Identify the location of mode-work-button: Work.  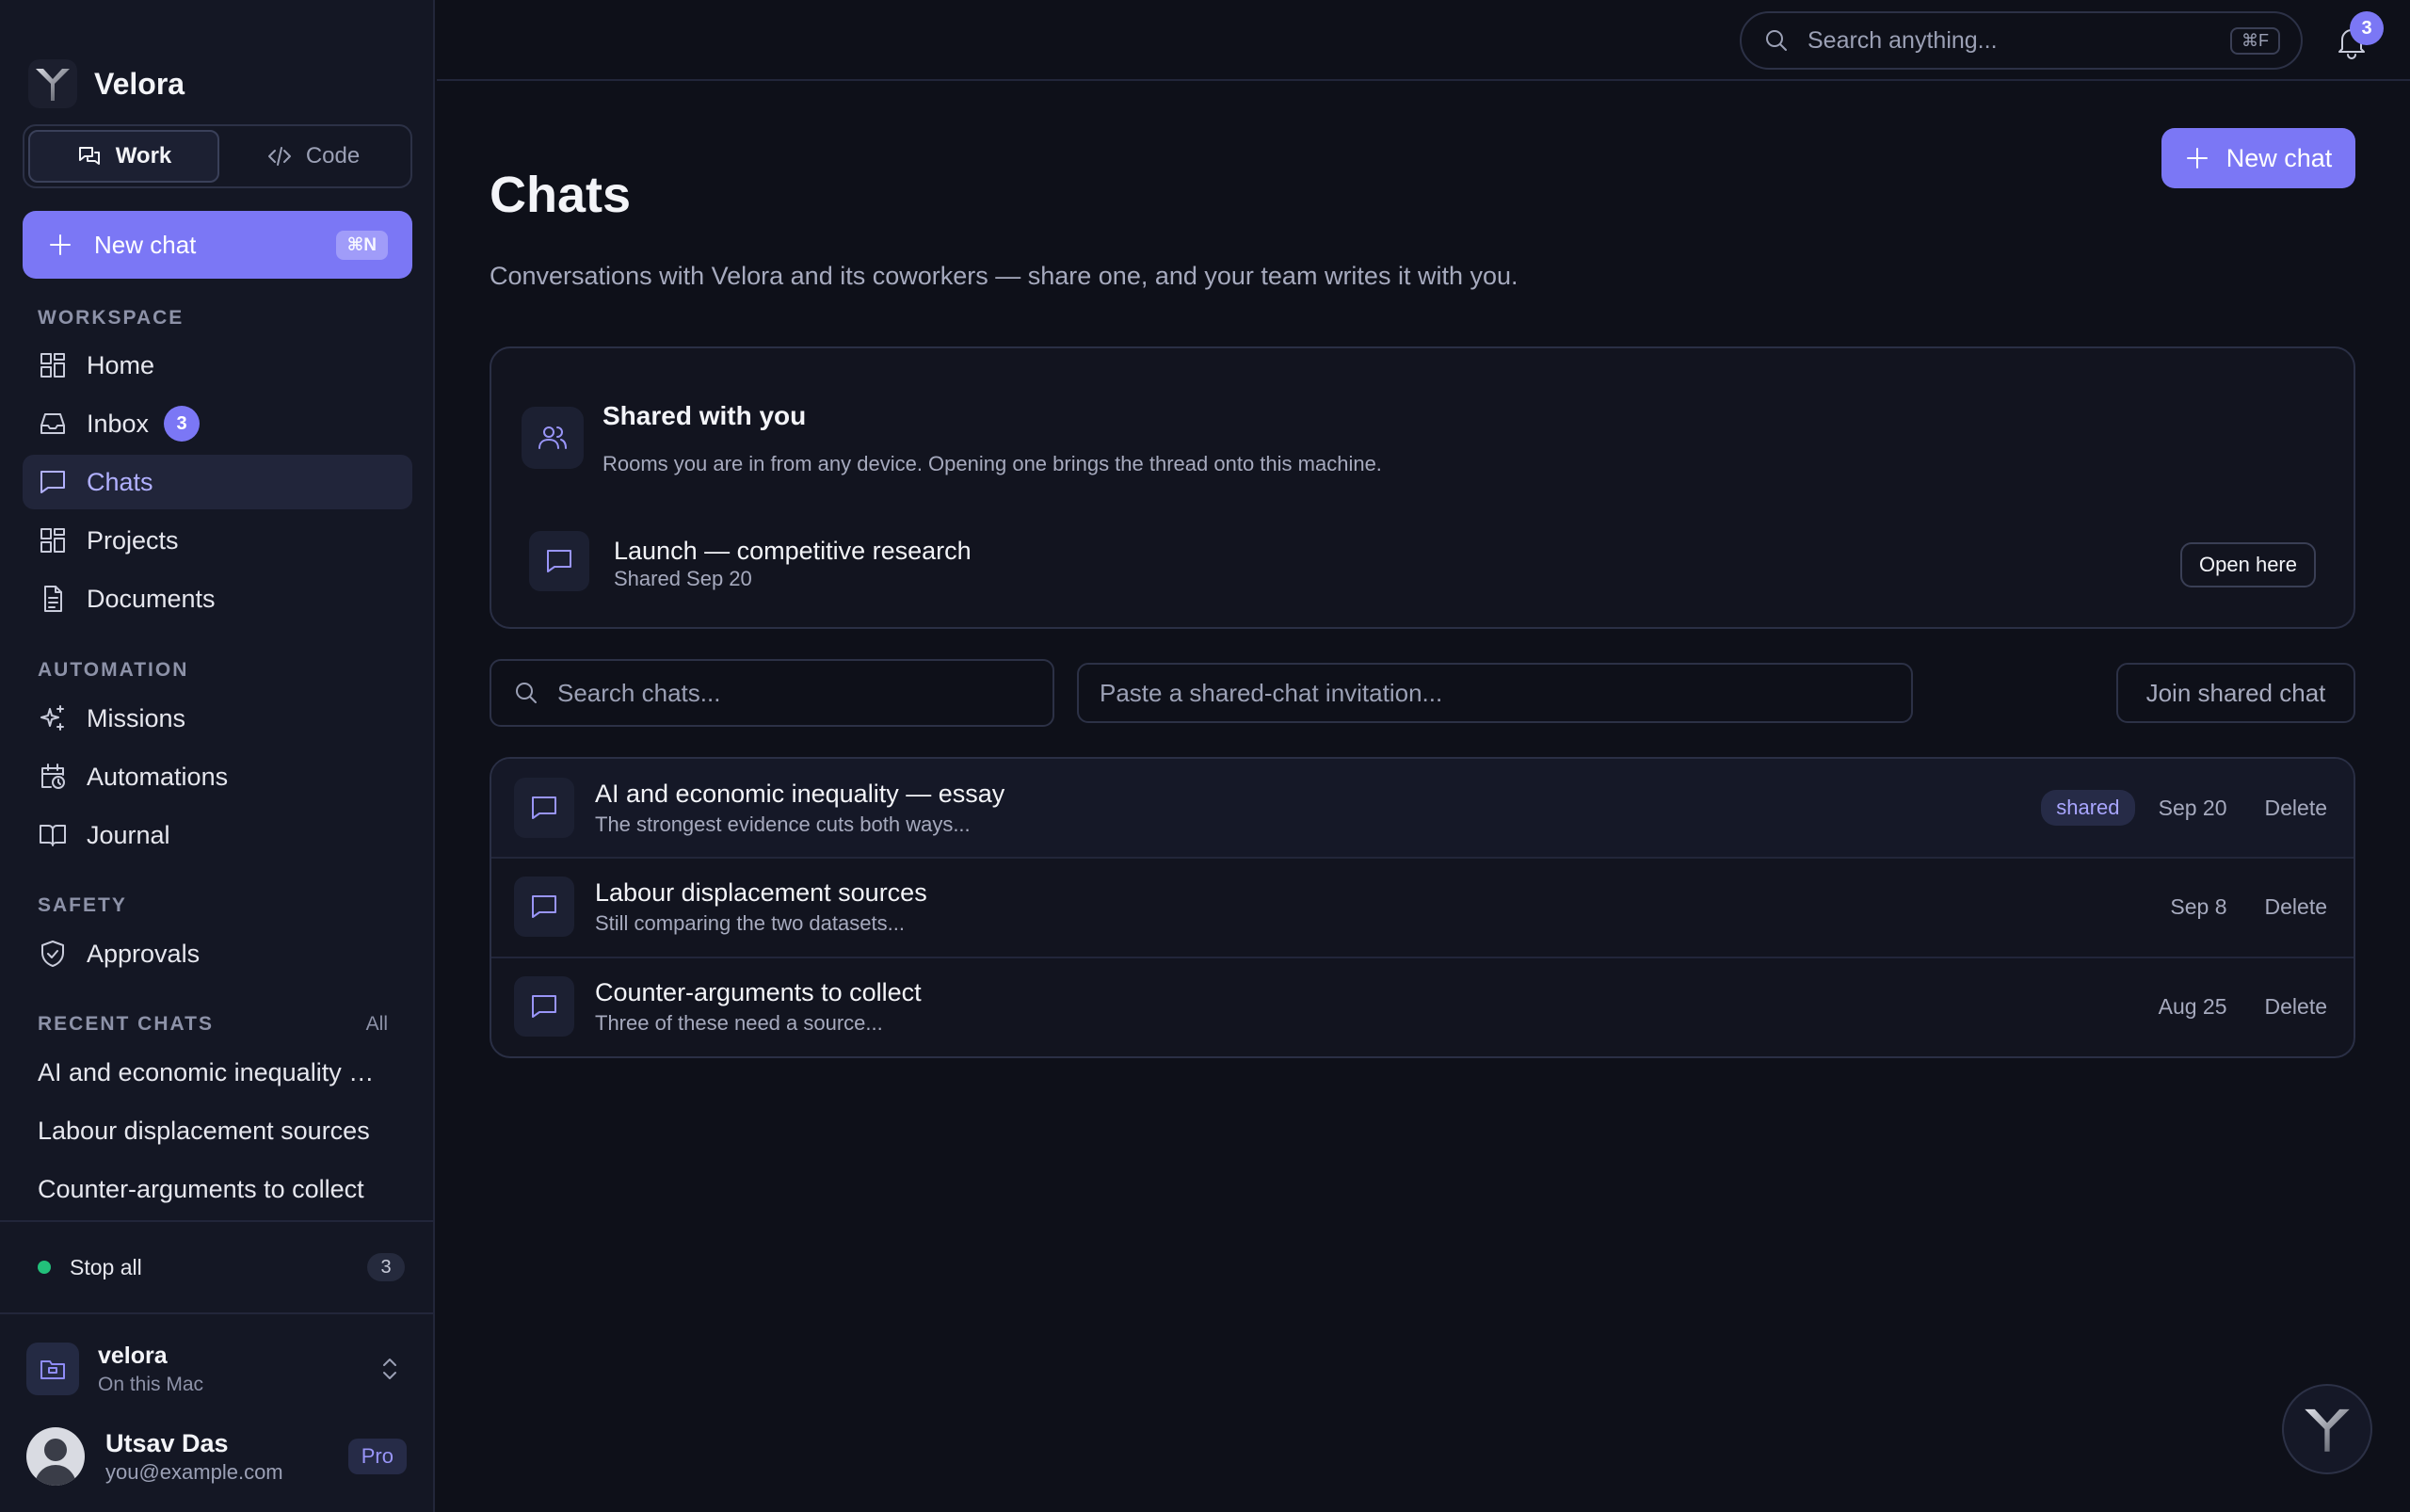
(123, 156).